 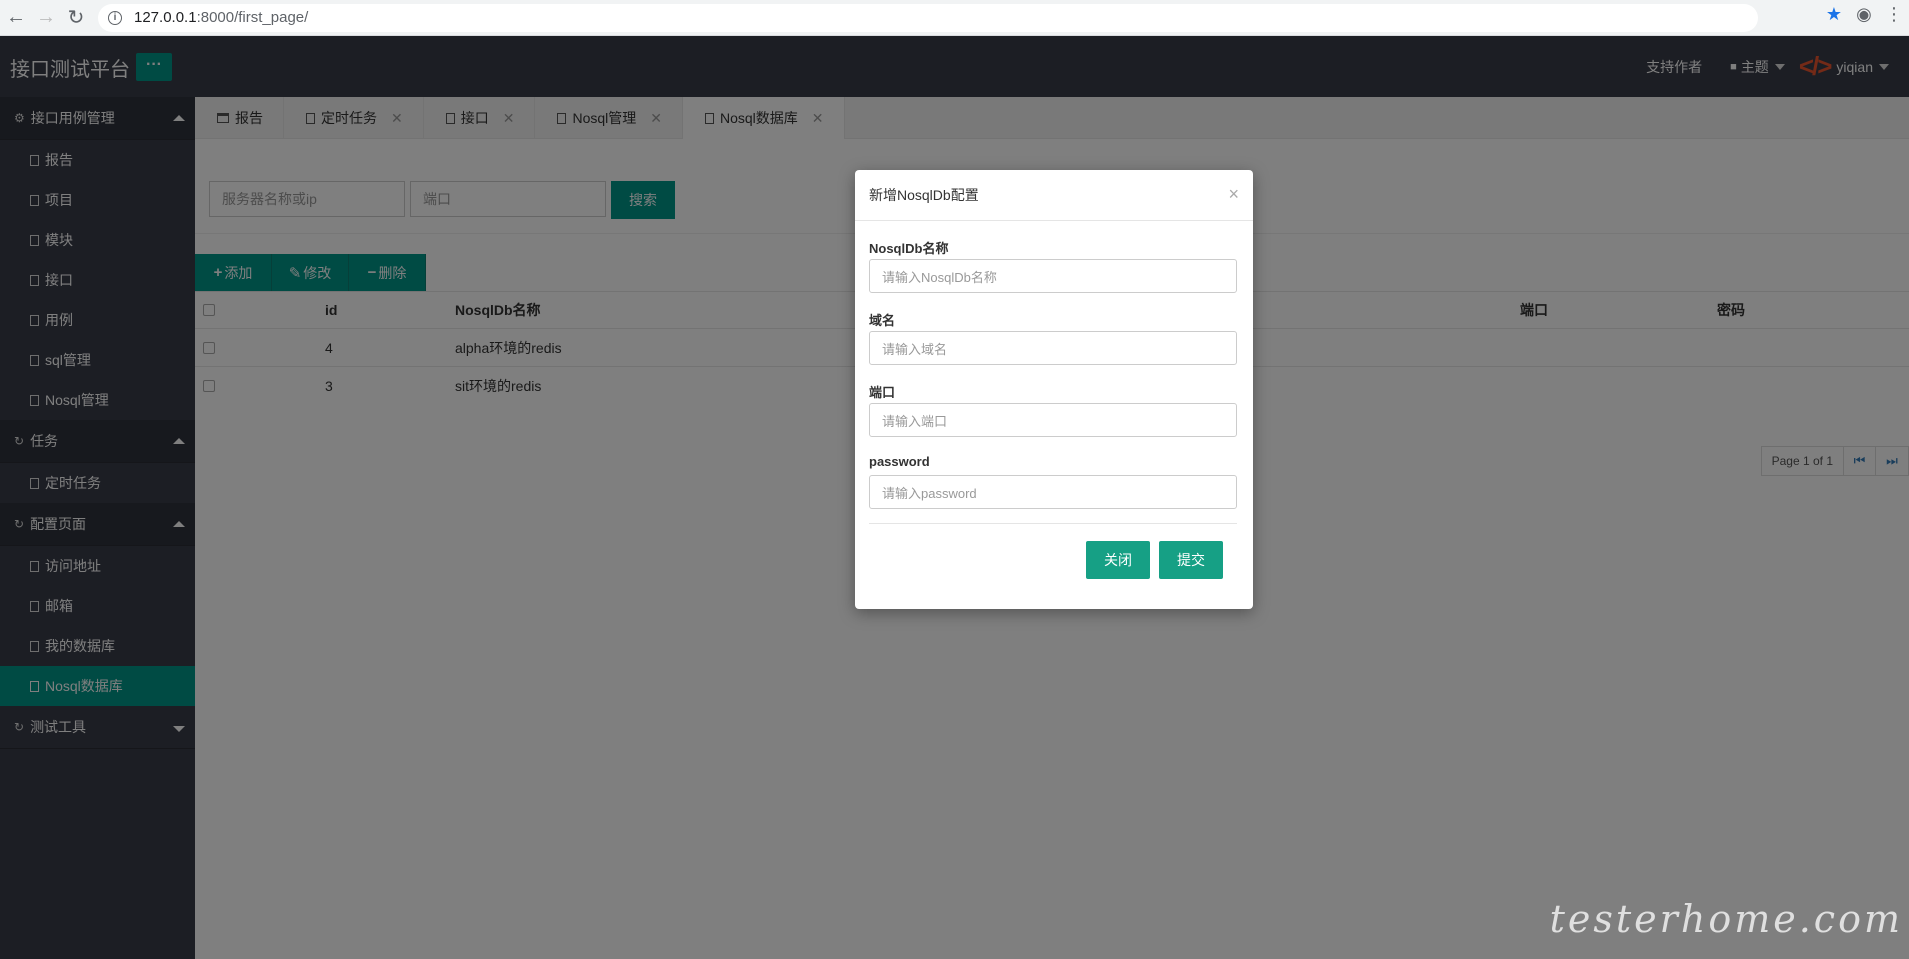 I want to click on site-info-icon: i, so click(x=115, y=17).